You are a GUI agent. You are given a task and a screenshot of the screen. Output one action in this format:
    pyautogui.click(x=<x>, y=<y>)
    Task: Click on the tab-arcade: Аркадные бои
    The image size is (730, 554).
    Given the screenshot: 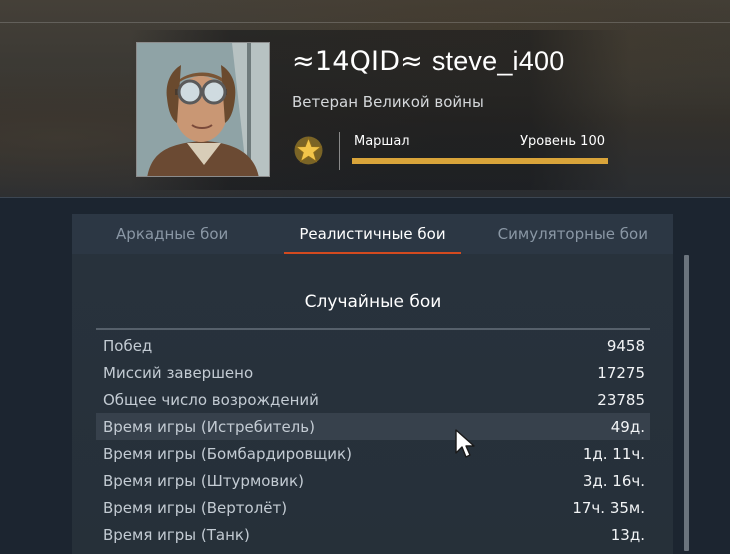 What is the action you would take?
    pyautogui.click(x=172, y=234)
    